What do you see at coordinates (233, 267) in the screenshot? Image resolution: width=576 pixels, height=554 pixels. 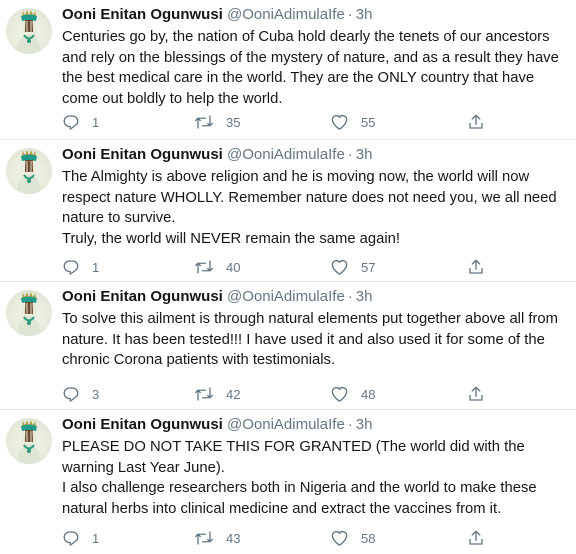 I see `retweet-count: 40` at bounding box center [233, 267].